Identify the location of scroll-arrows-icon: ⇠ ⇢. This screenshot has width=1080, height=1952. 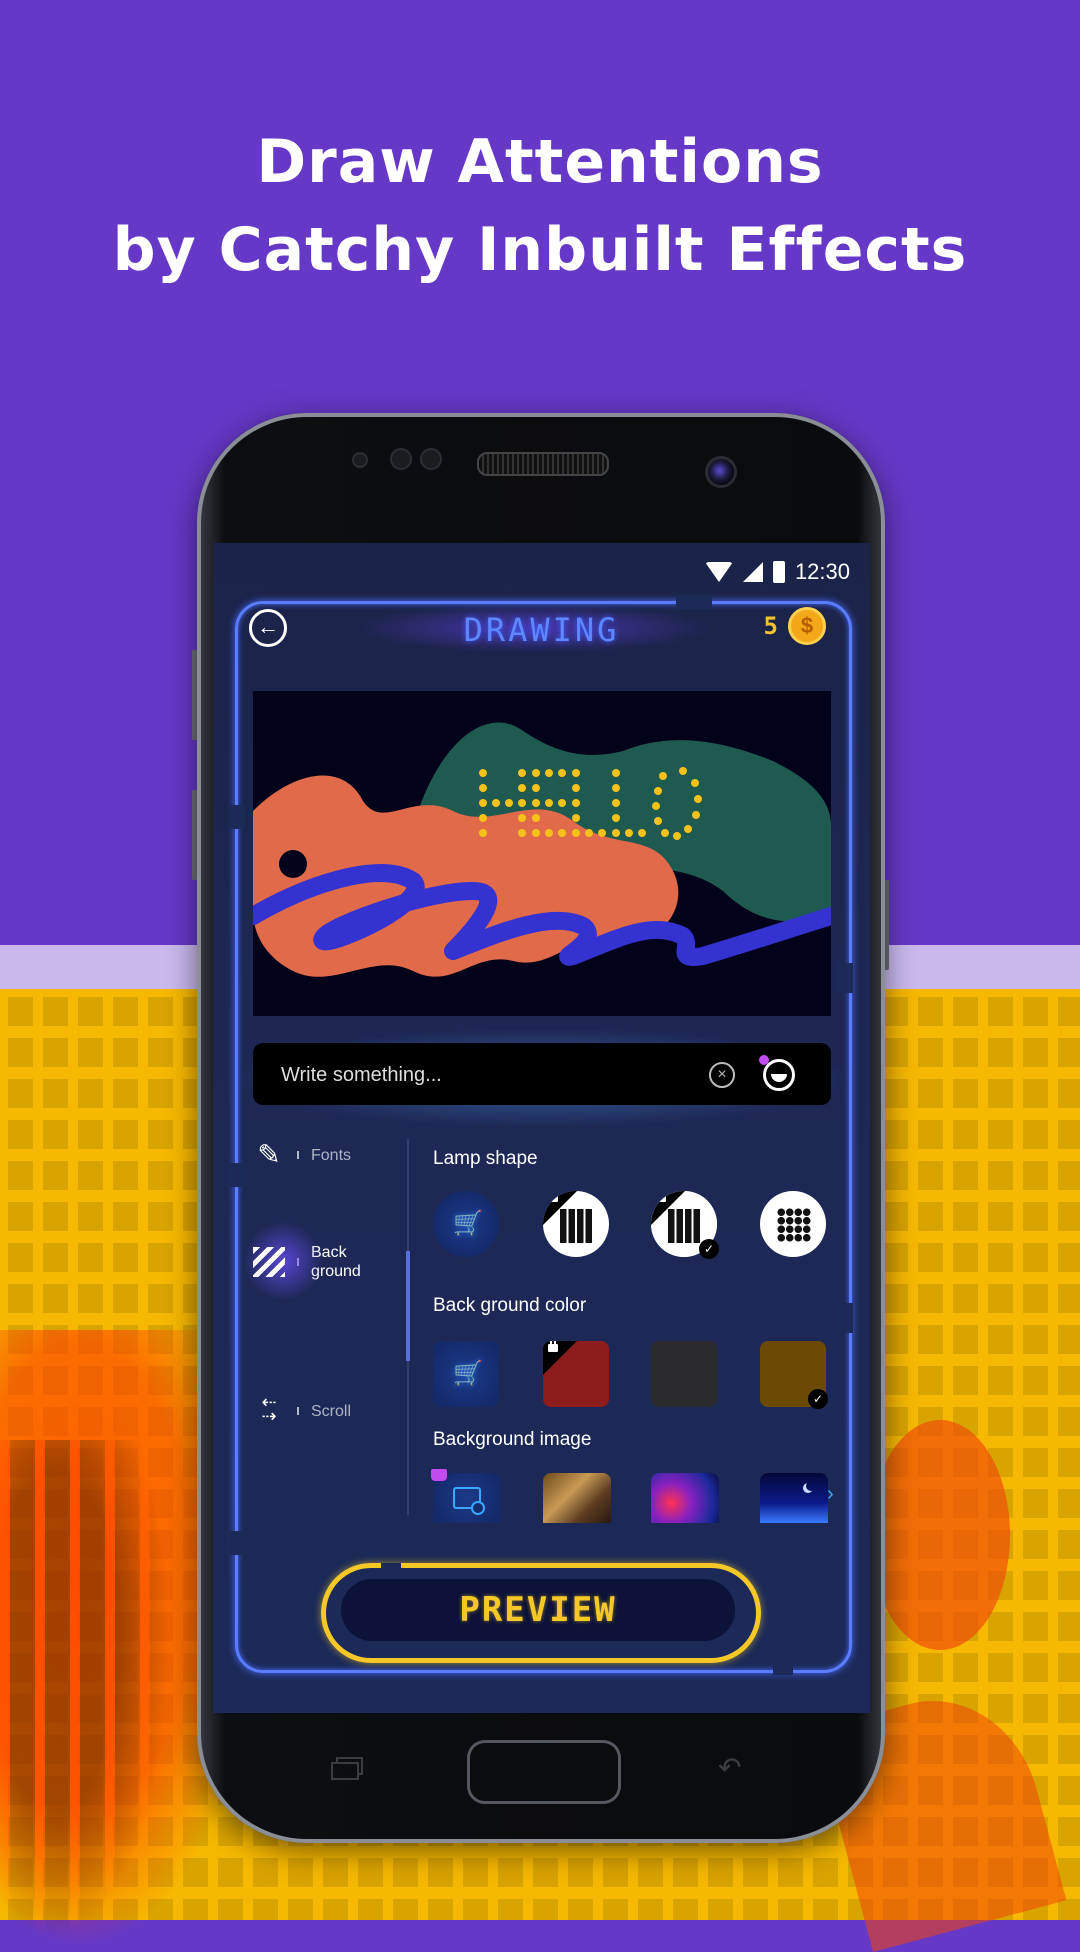
(269, 1409).